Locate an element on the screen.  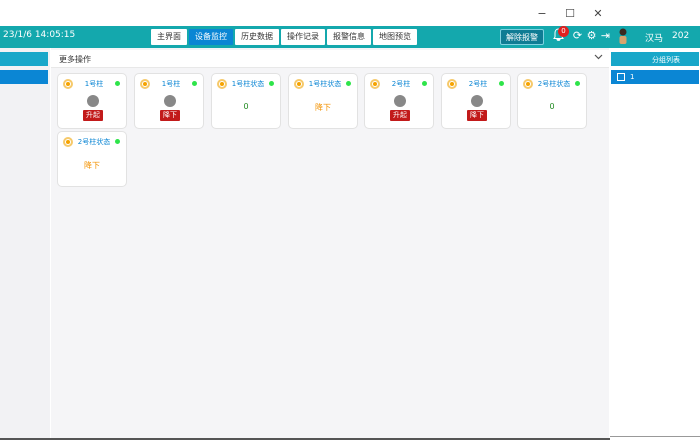
left-rail is located at coordinates (25, 243).